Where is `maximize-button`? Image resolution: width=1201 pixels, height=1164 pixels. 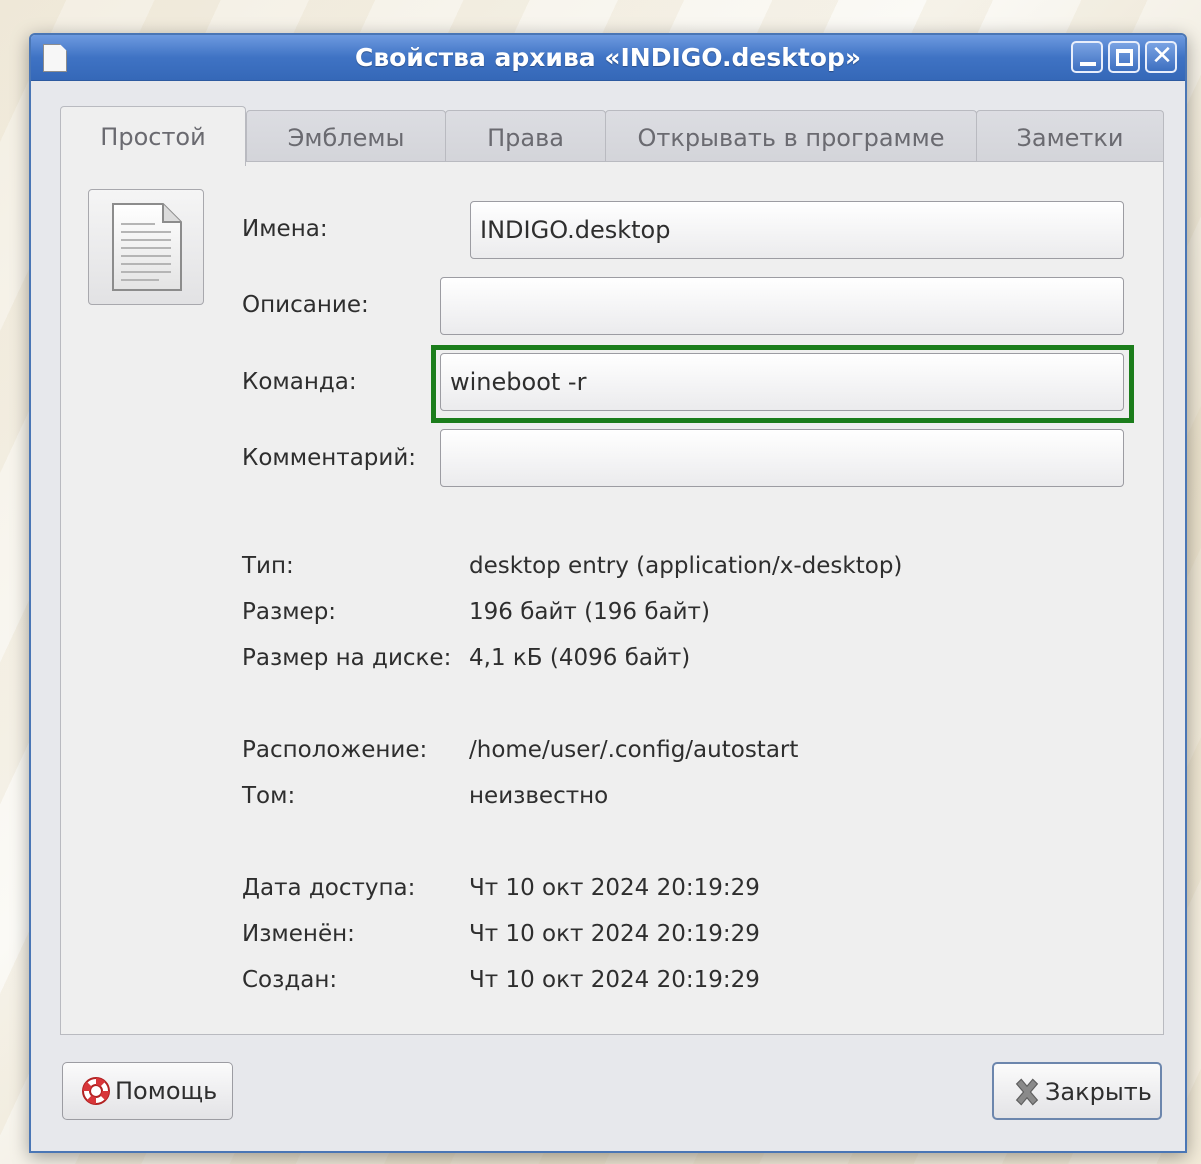 maximize-button is located at coordinates (1124, 57).